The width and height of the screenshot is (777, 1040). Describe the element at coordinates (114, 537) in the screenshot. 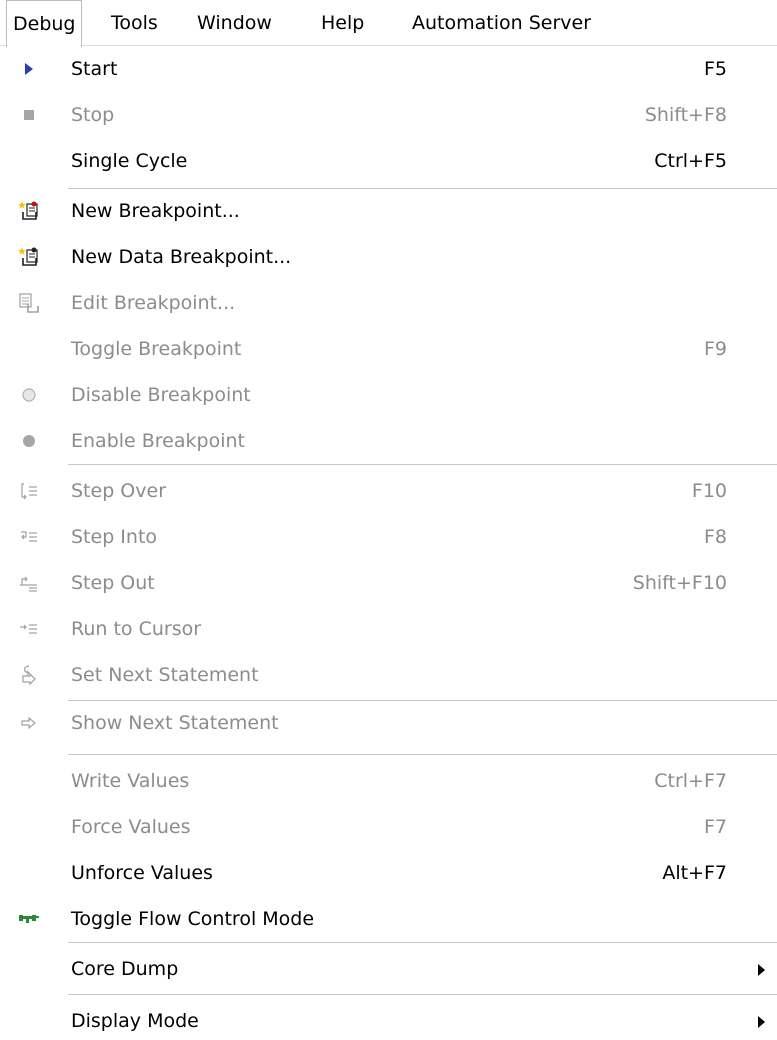

I see `menu-item-label: Step Into` at that location.